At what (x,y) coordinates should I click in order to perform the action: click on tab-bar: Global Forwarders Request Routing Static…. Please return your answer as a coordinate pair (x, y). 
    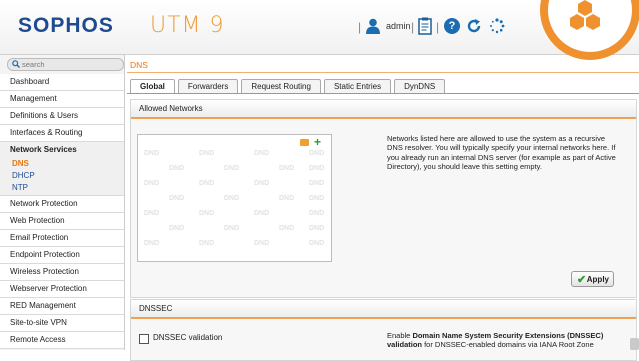
    Looking at the image, I should click on (289, 86).